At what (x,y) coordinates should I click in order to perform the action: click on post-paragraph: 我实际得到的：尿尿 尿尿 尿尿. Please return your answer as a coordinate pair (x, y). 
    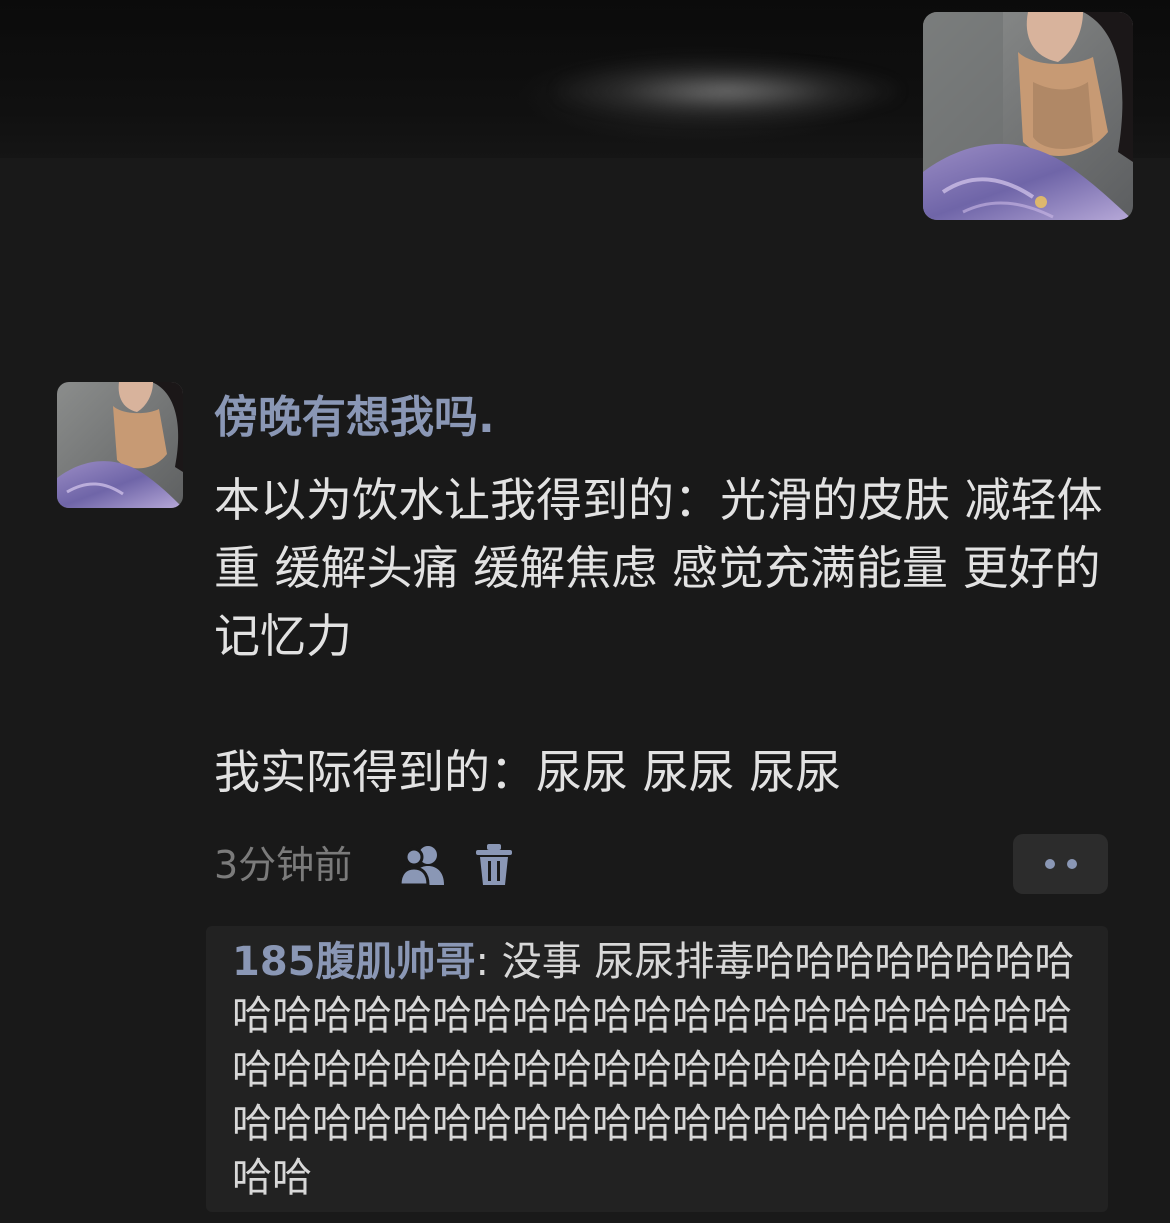
    Looking at the image, I should click on (528, 772).